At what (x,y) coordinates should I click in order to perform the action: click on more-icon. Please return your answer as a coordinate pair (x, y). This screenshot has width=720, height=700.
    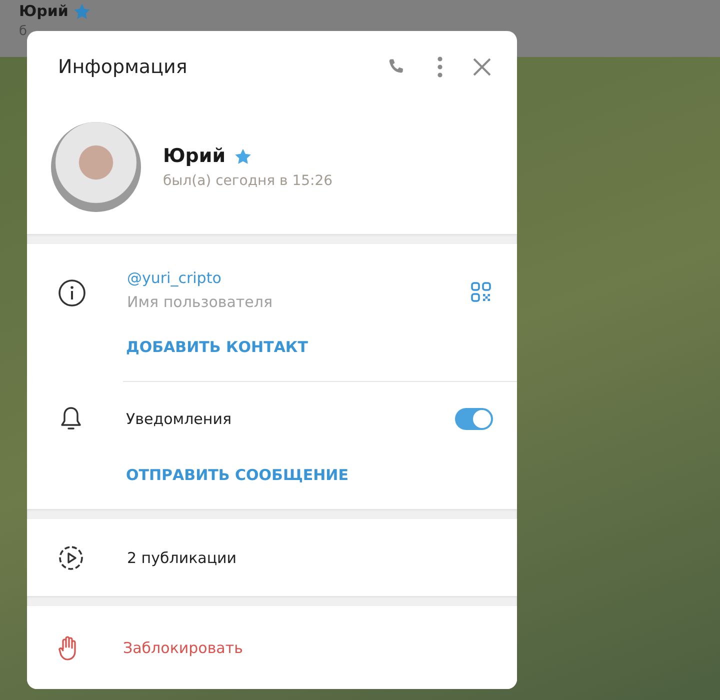
    Looking at the image, I should click on (440, 67).